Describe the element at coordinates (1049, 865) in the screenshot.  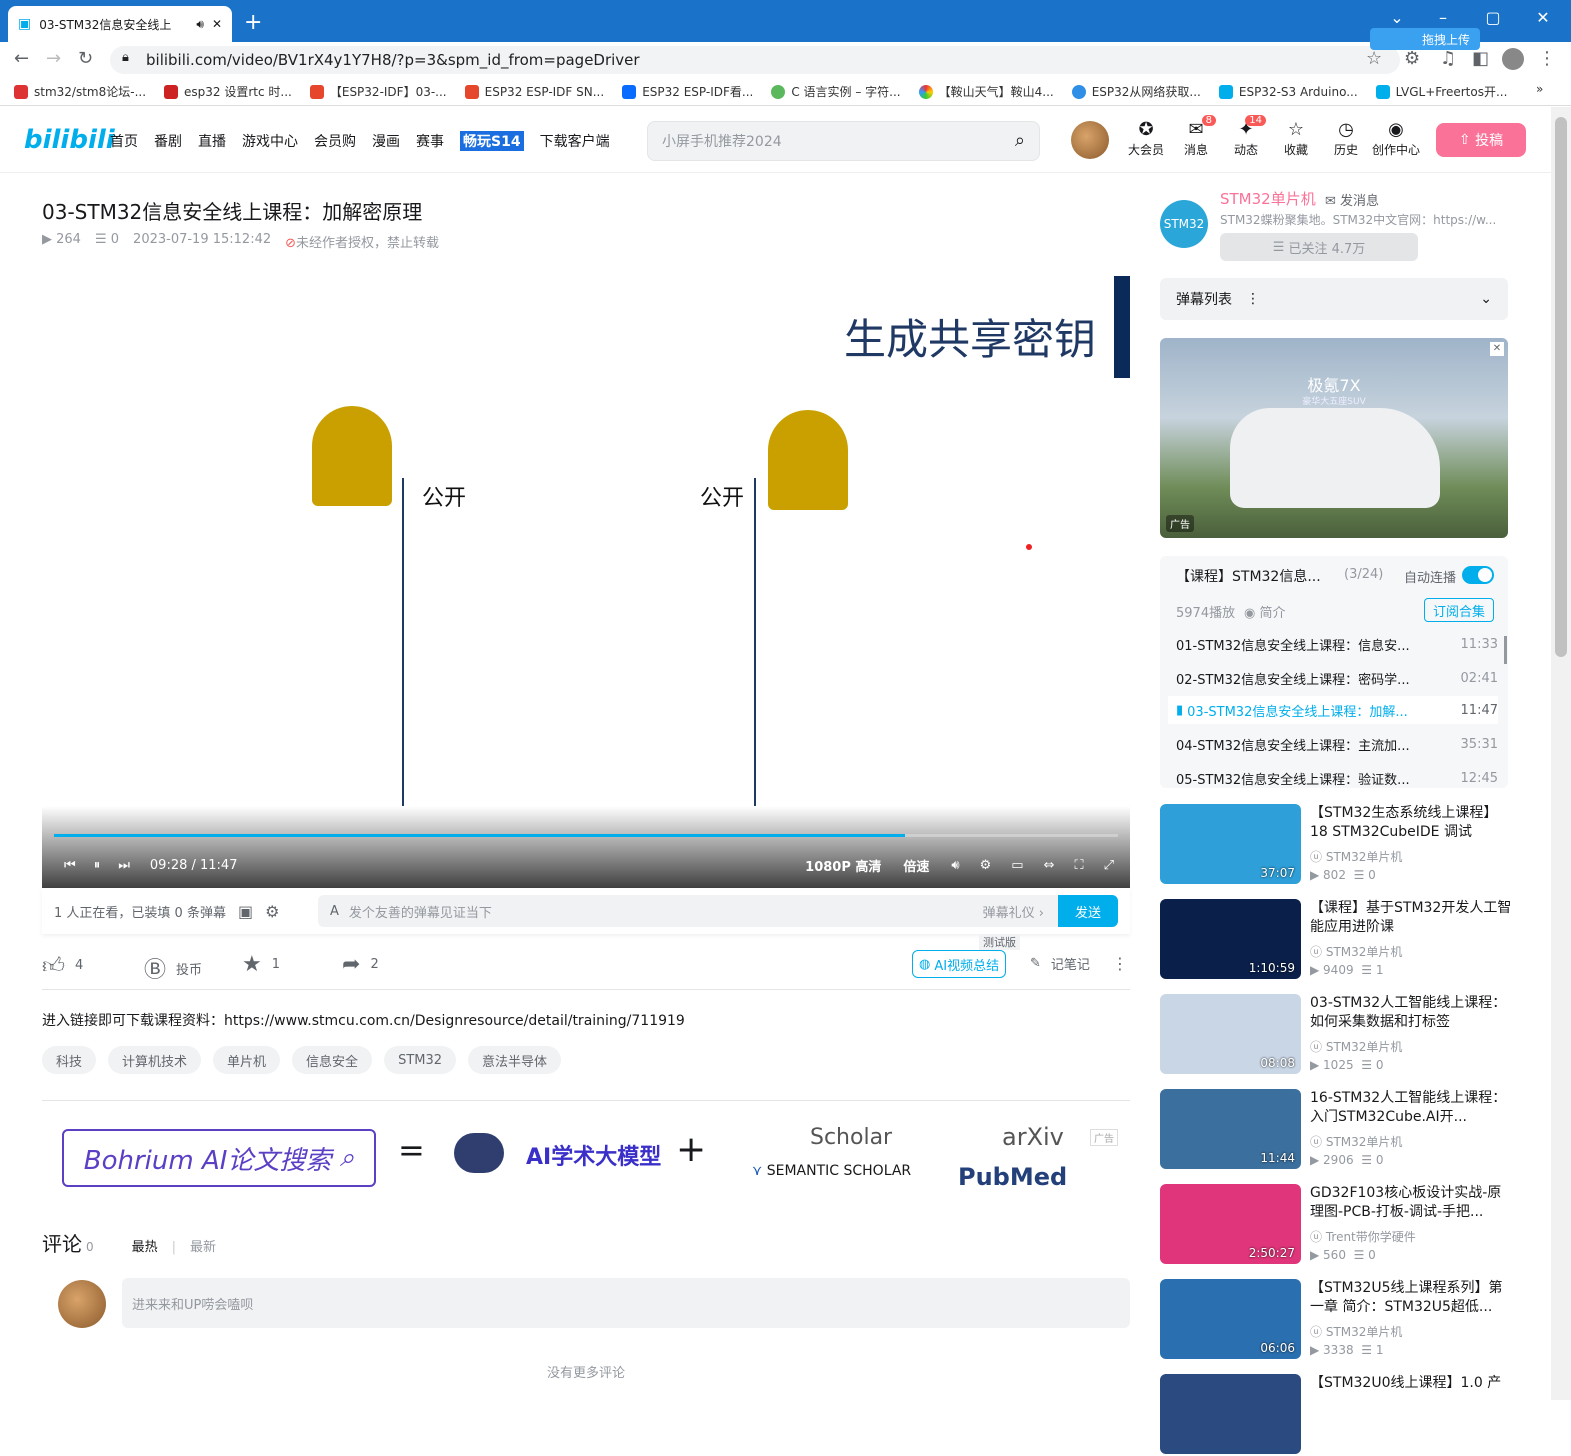
I see `widescreen-icon: ⇔` at that location.